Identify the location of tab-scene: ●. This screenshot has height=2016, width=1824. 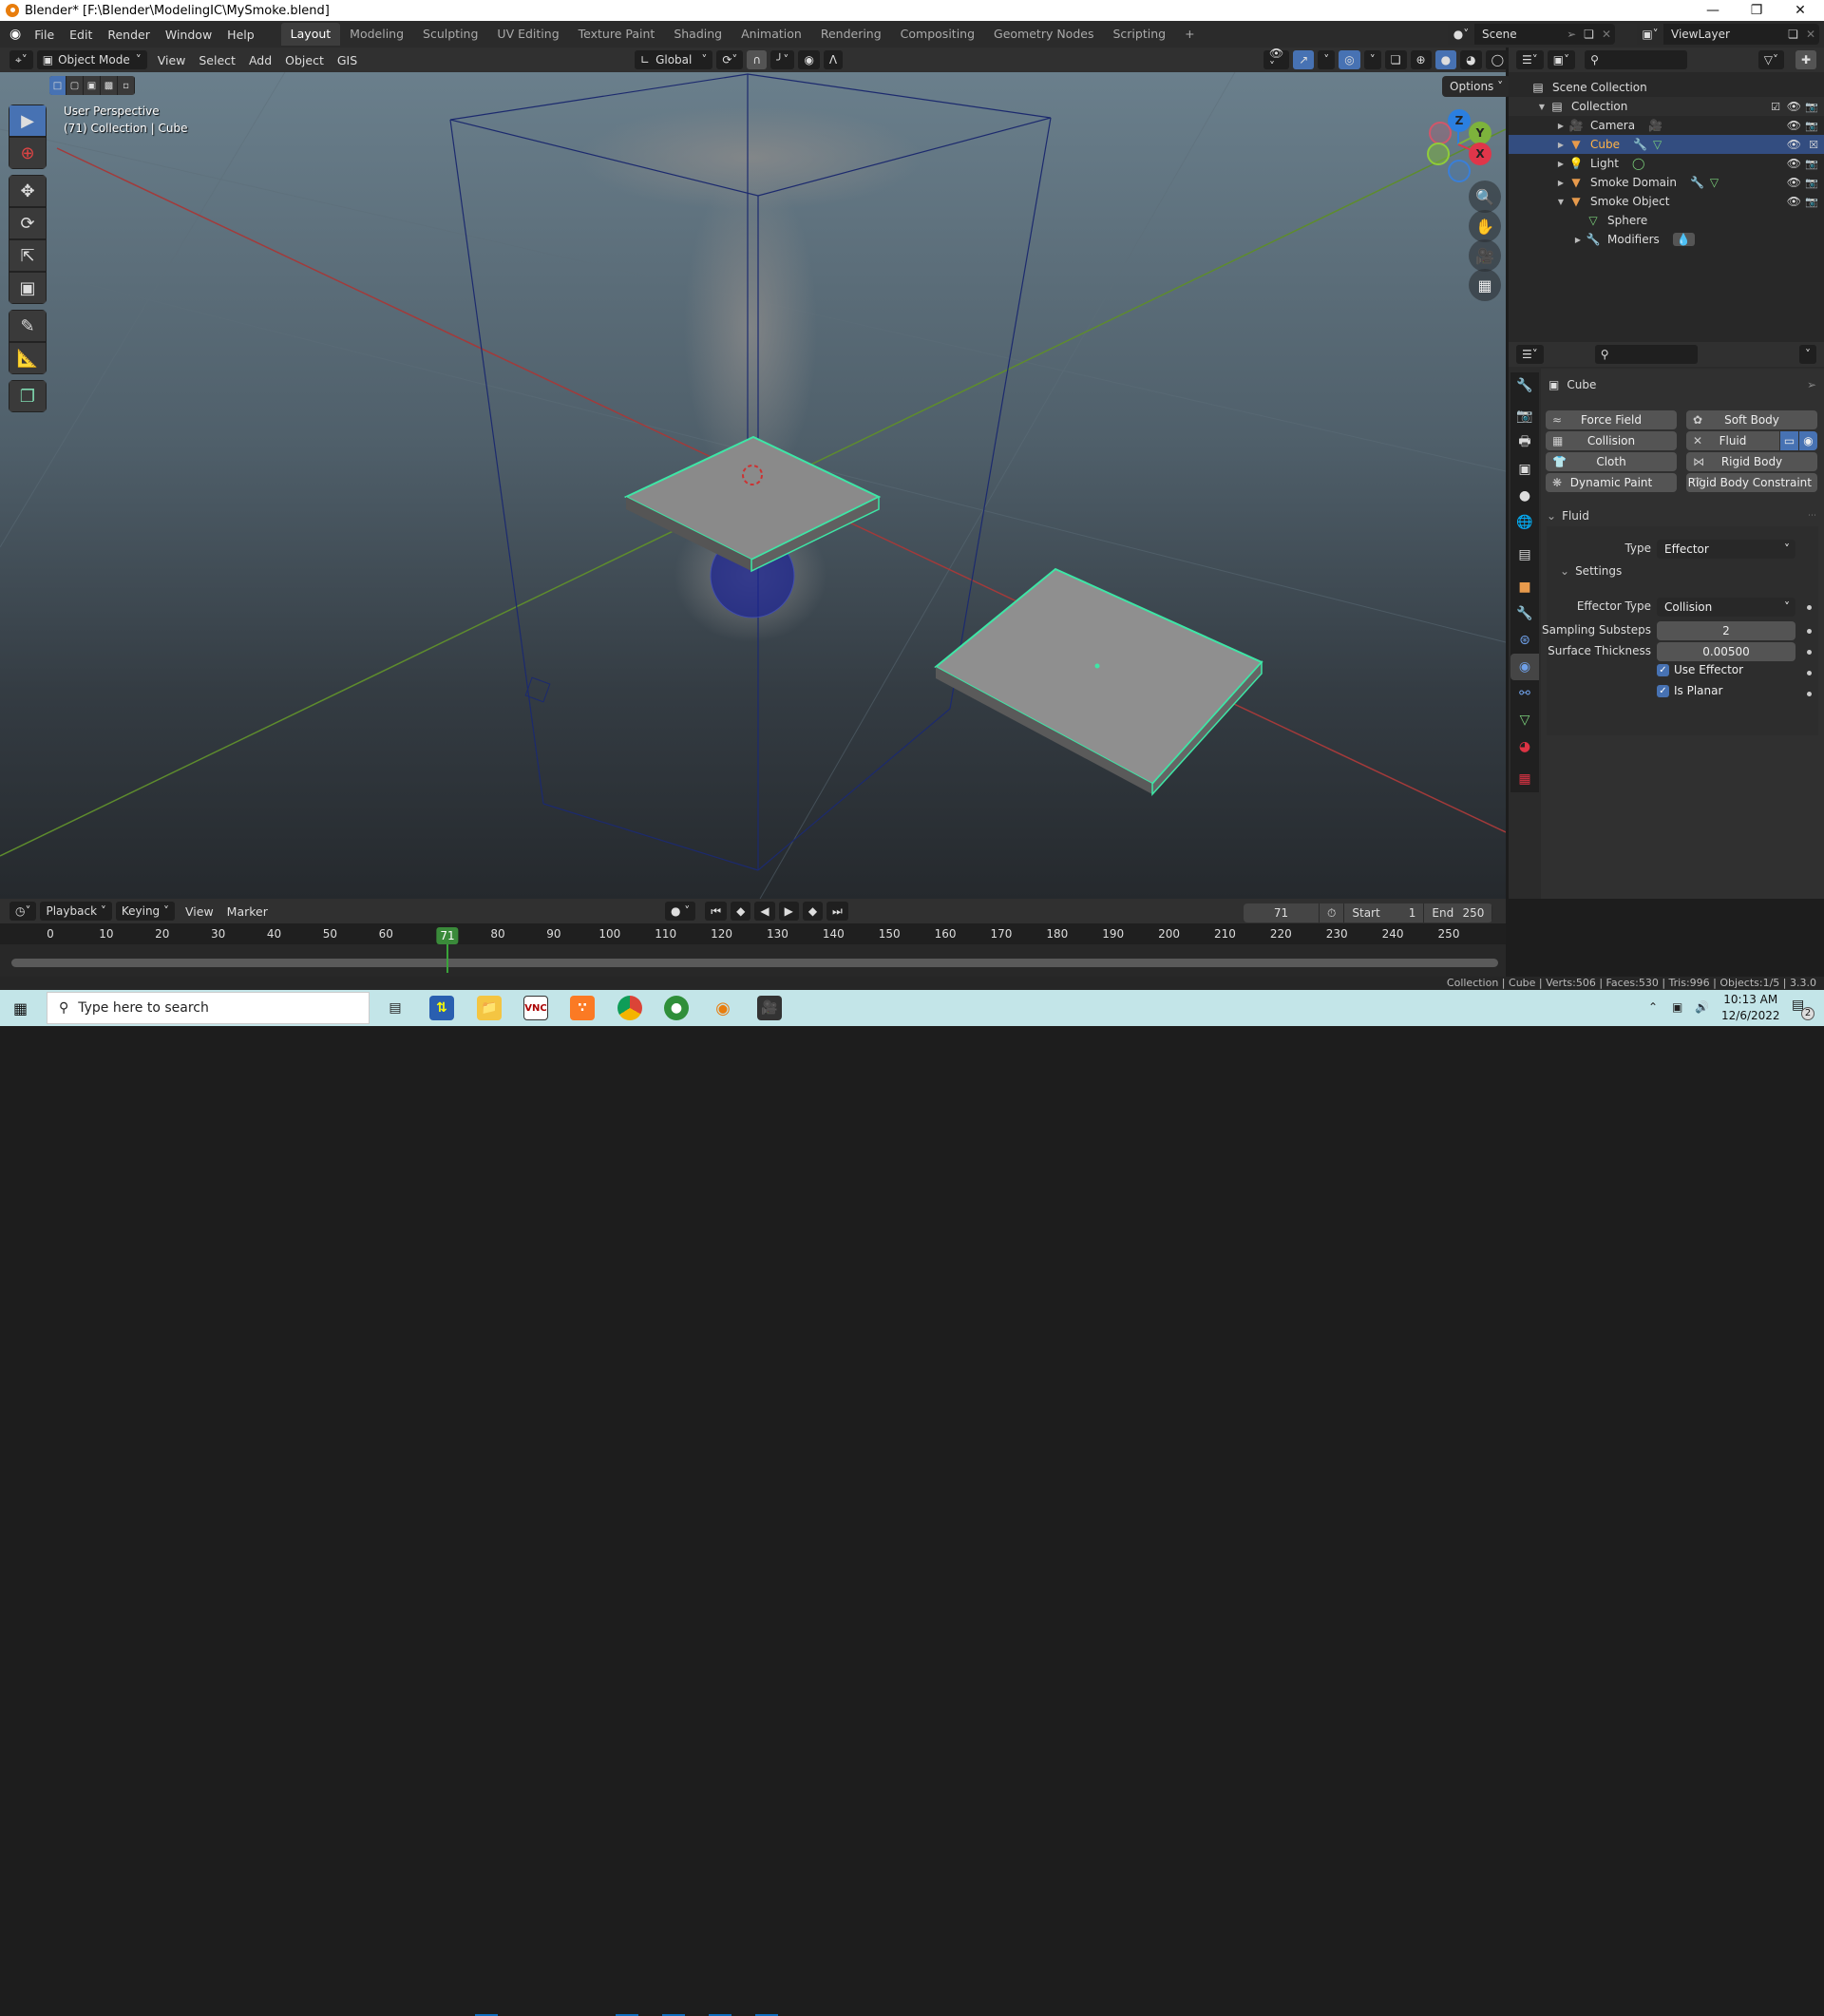
(1524, 496).